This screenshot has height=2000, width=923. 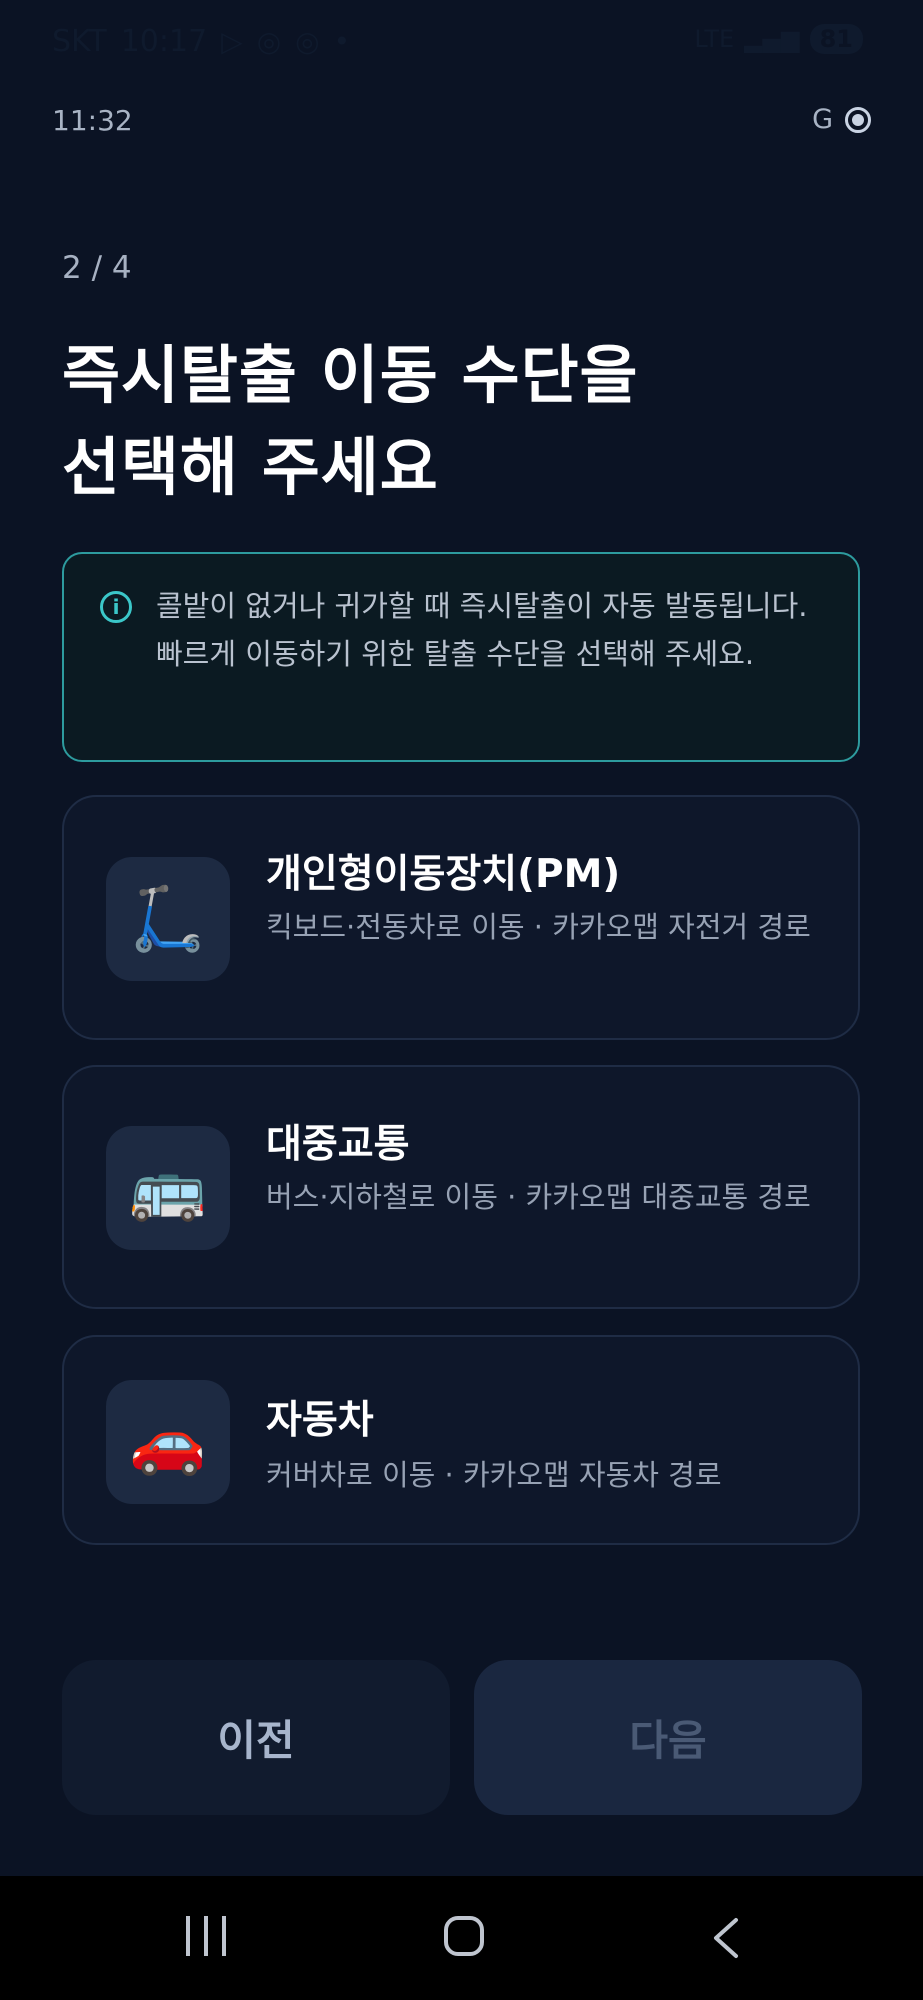 I want to click on info-icon: i, so click(x=116, y=607).